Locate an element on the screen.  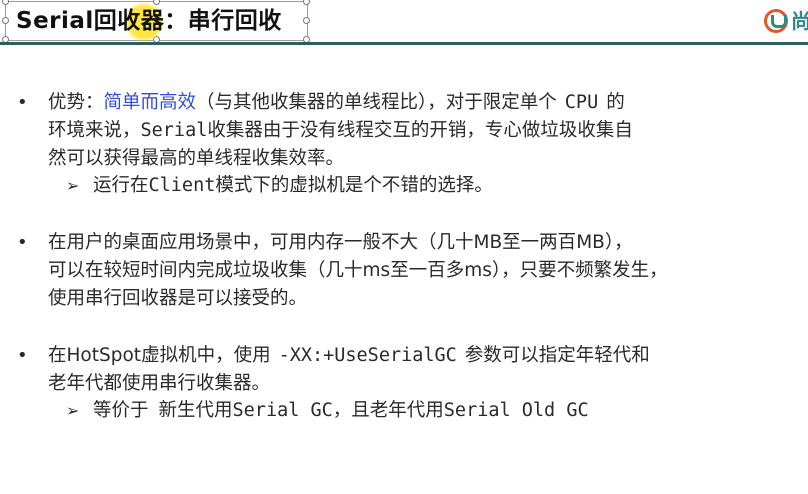
title-bar: Serial回收器：串行回收 尚 is located at coordinates (404, 24).